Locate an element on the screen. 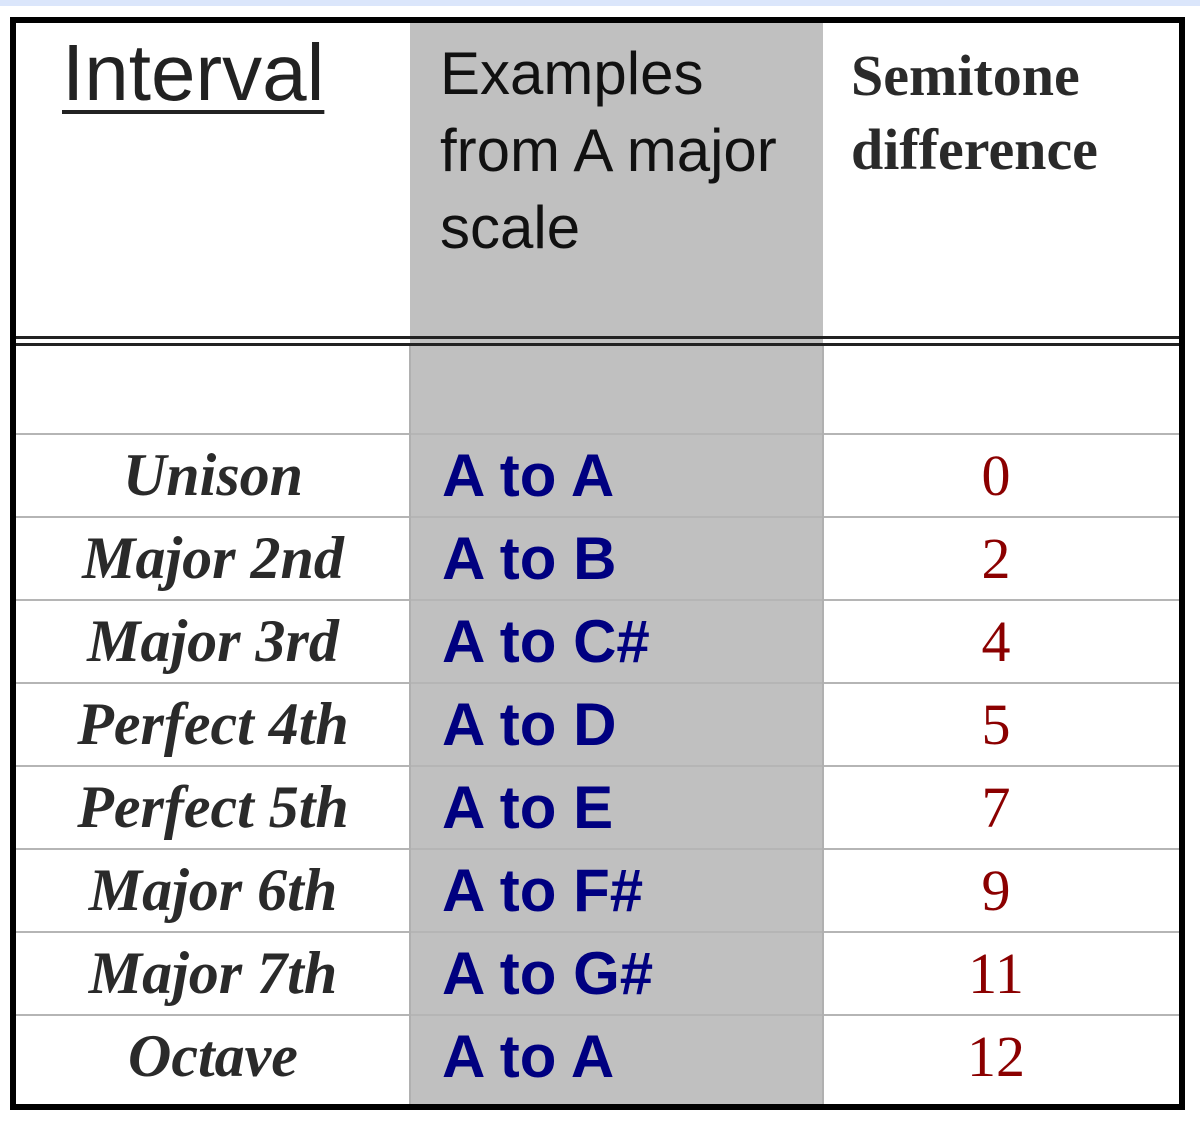 This screenshot has width=1200, height=1126. example-text: A to E is located at coordinates (528, 807).